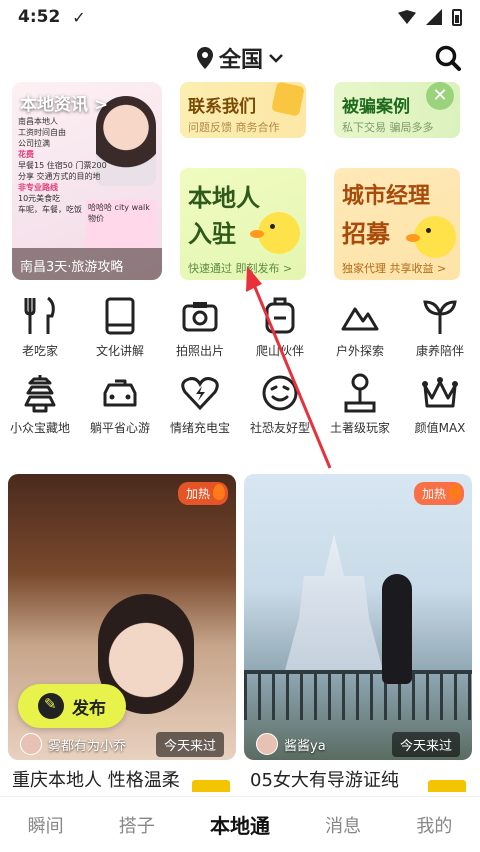 This screenshot has height=852, width=480. What do you see at coordinates (79, 17) in the screenshot?
I see `download-icon: ✓` at bounding box center [79, 17].